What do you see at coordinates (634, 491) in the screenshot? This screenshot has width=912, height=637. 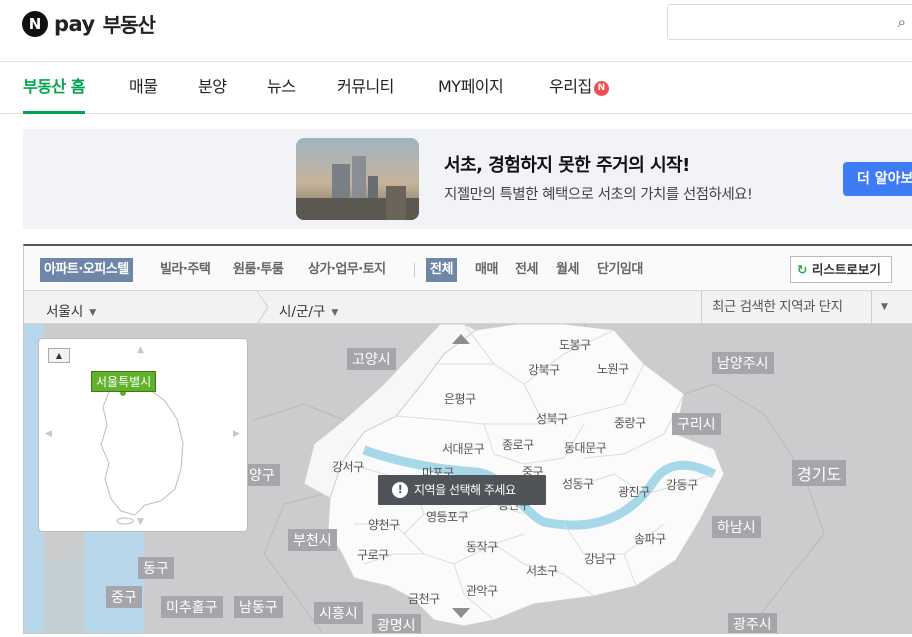 I see `district-gwangjin: 광진구` at bounding box center [634, 491].